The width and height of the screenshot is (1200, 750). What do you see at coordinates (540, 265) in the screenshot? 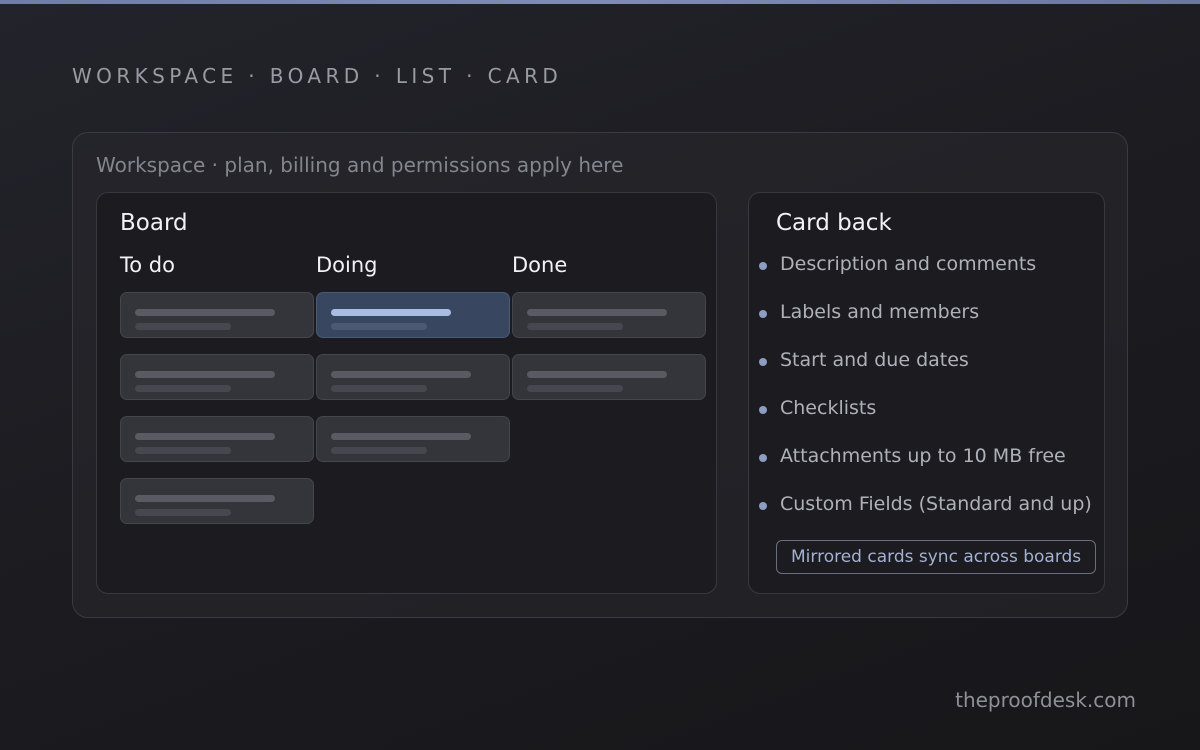
I see `list-title-done: Done` at bounding box center [540, 265].